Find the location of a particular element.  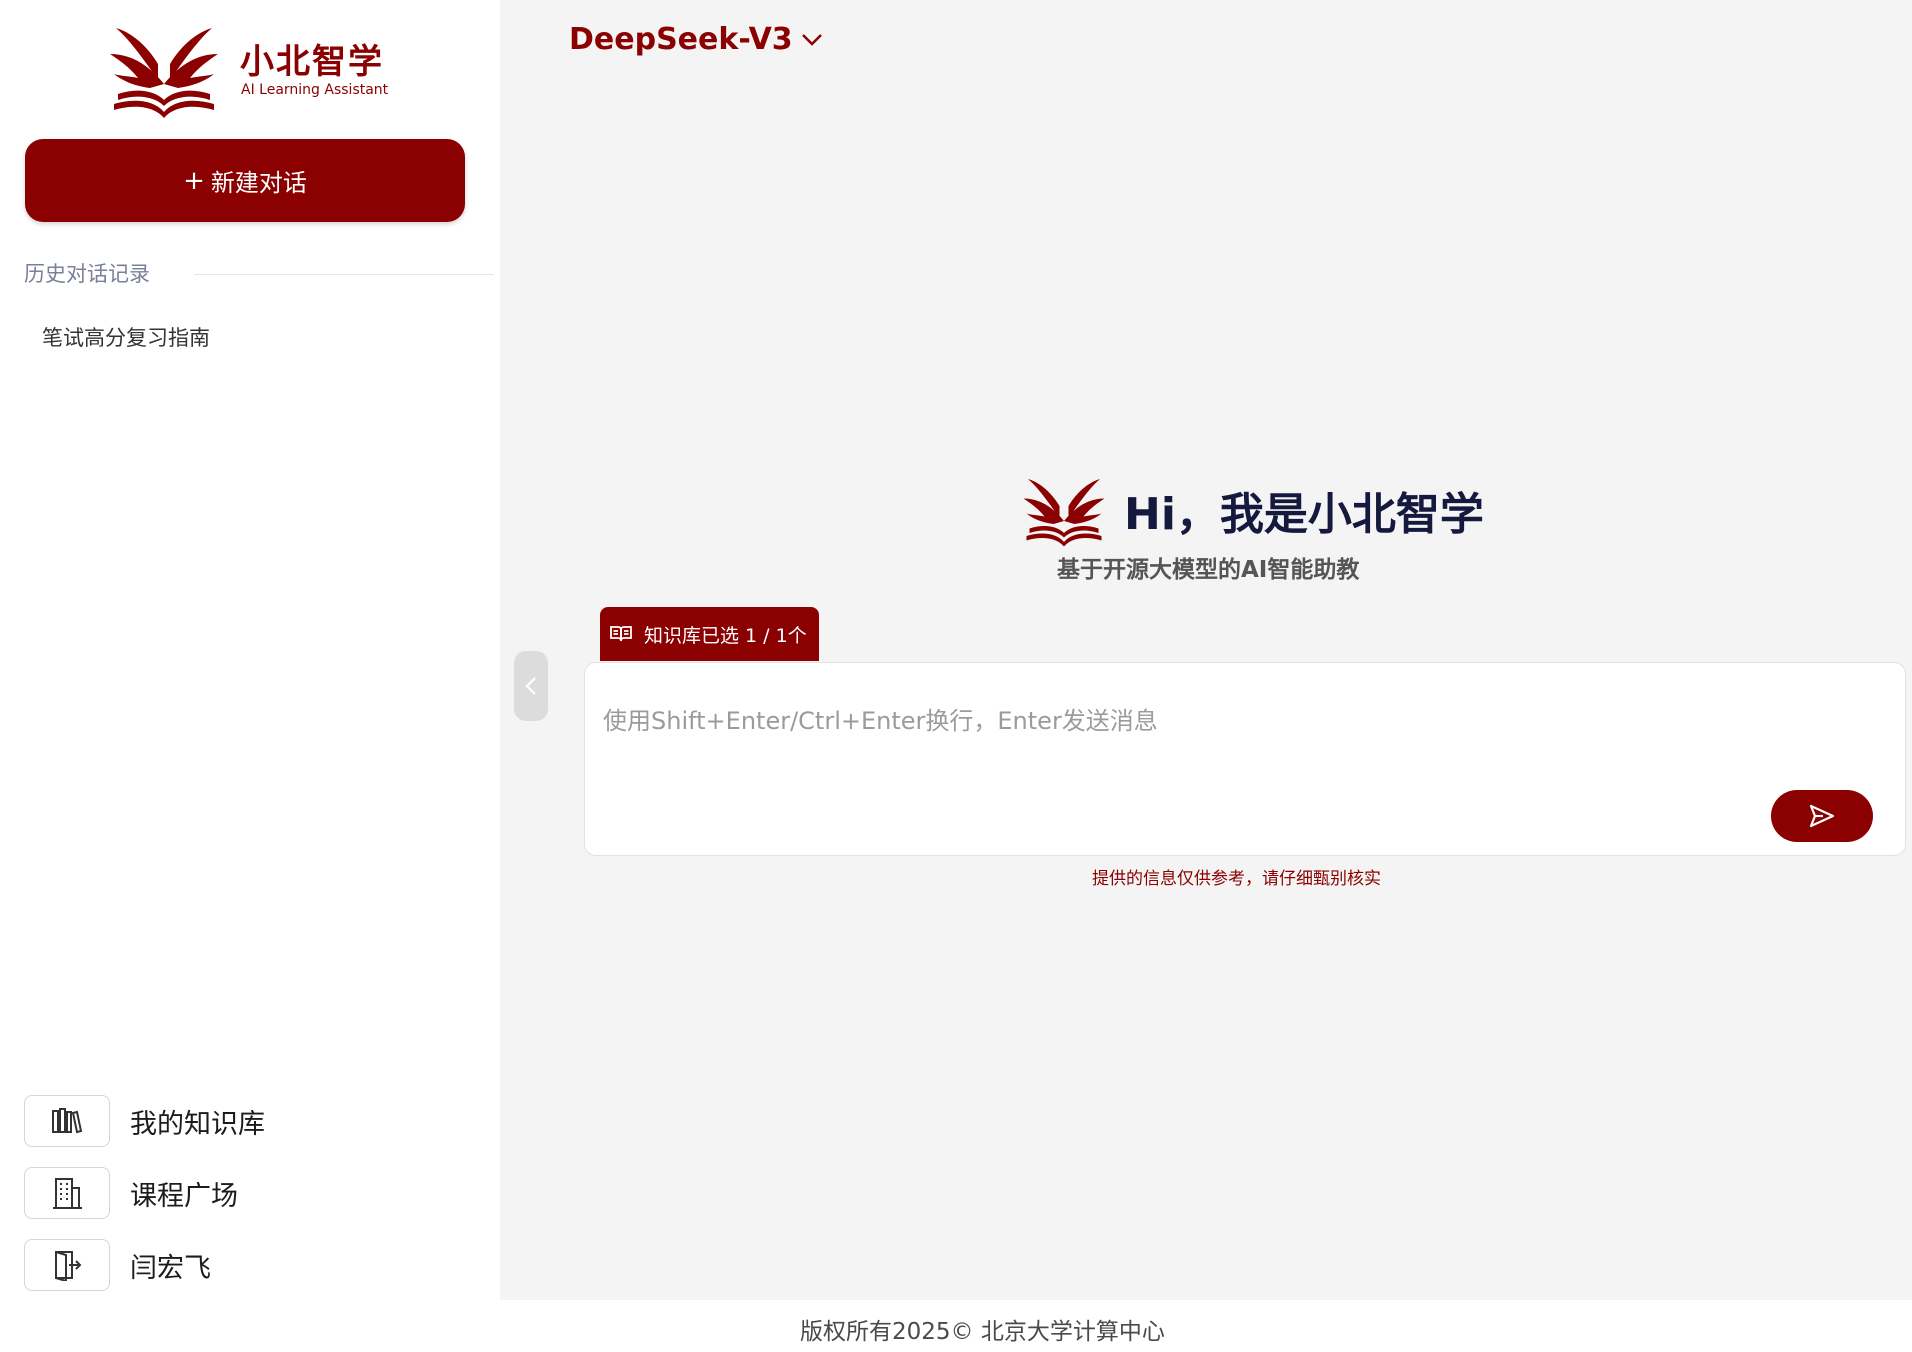

brand-name: 小北智学 is located at coordinates (312, 62).